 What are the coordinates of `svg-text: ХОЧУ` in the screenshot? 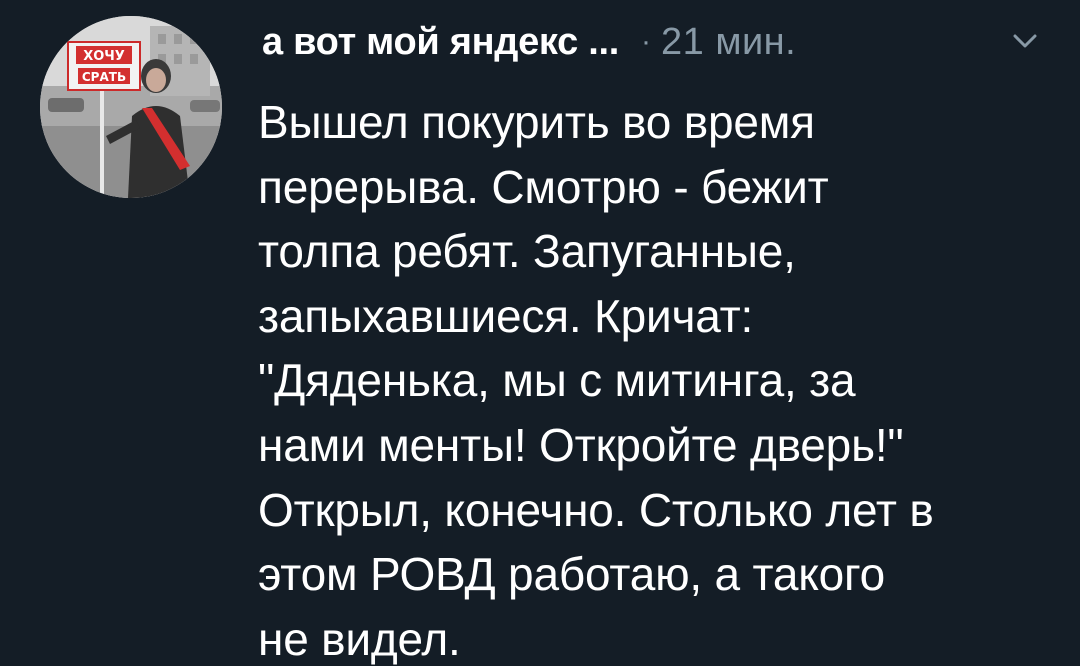 It's located at (104, 56).